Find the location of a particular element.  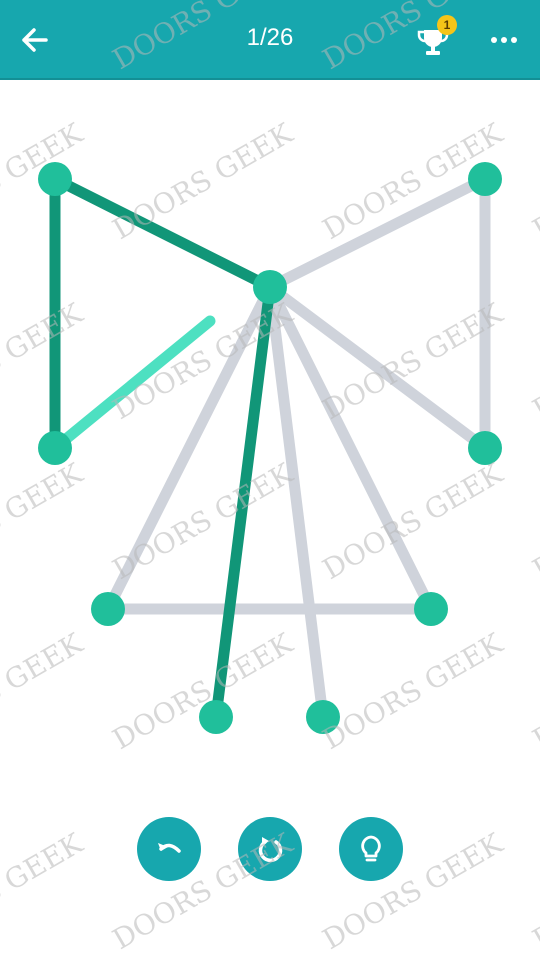

lightbulb-icon is located at coordinates (371, 848).